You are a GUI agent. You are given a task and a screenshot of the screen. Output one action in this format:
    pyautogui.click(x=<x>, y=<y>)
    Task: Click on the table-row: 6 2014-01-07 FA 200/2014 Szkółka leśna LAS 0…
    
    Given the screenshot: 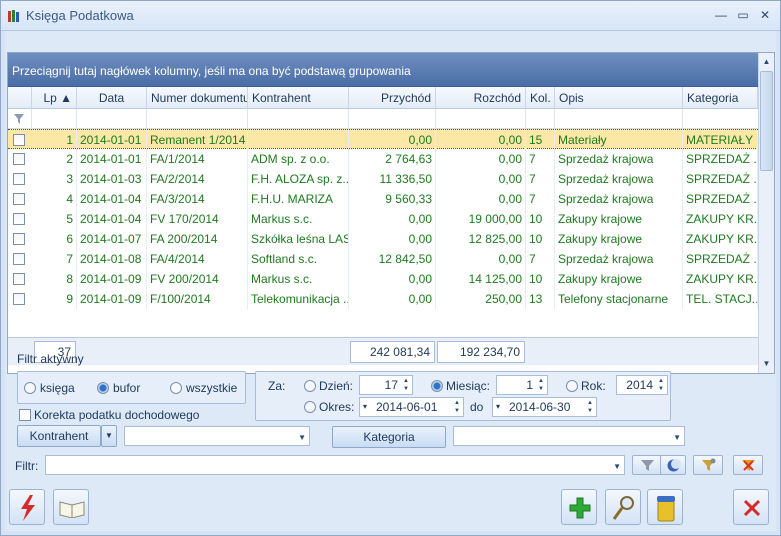 What is the action you would take?
    pyautogui.click(x=383, y=239)
    